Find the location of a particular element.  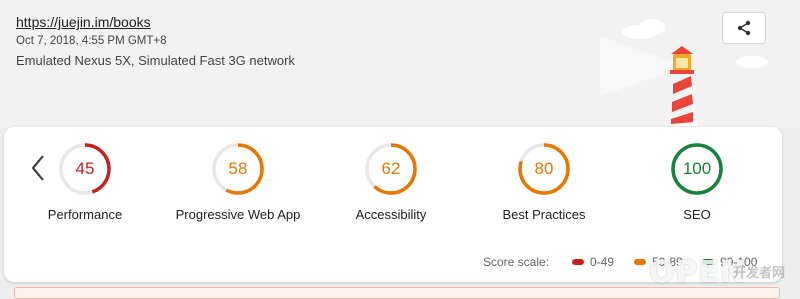

report-date: Oct 7, 2018, 4:55 PM GMT+8 is located at coordinates (91, 41).